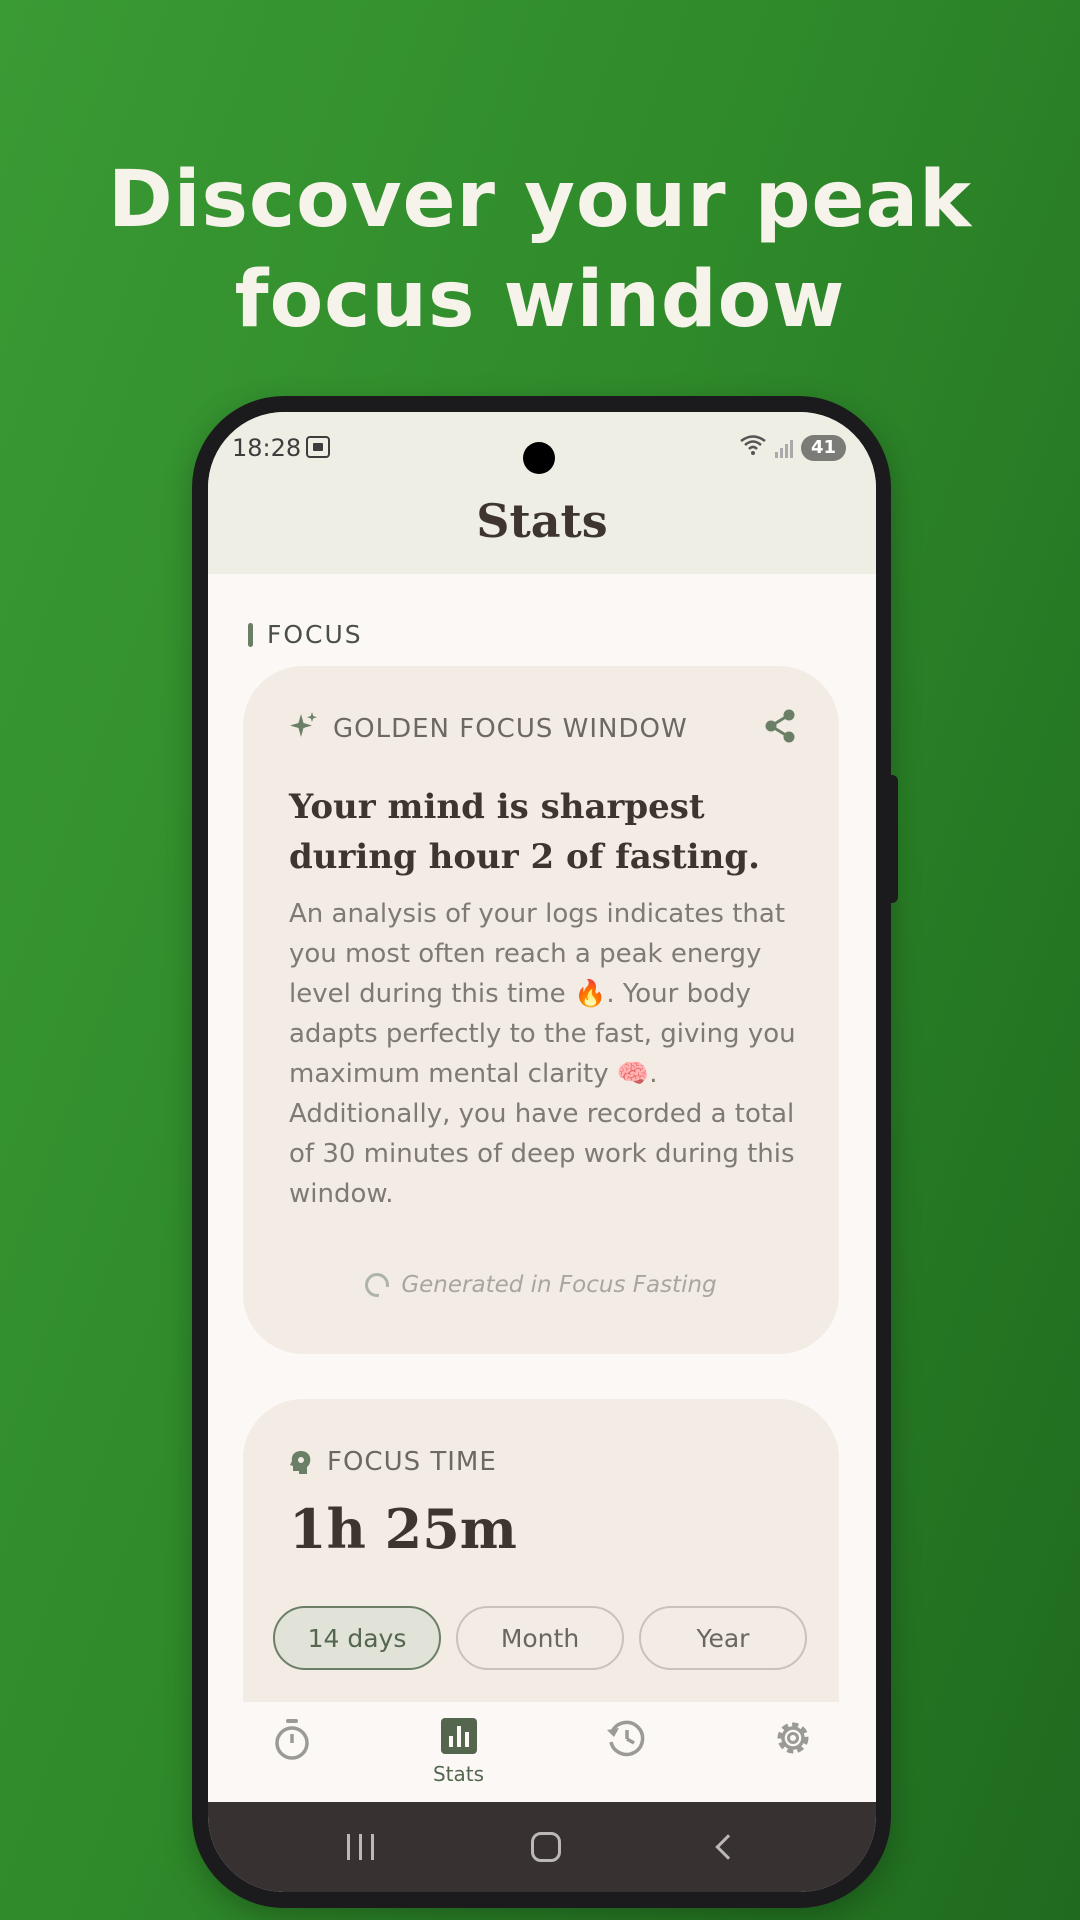 The height and width of the screenshot is (1920, 1080). Describe the element at coordinates (893, 839) in the screenshot. I see `phone-side-button` at that location.